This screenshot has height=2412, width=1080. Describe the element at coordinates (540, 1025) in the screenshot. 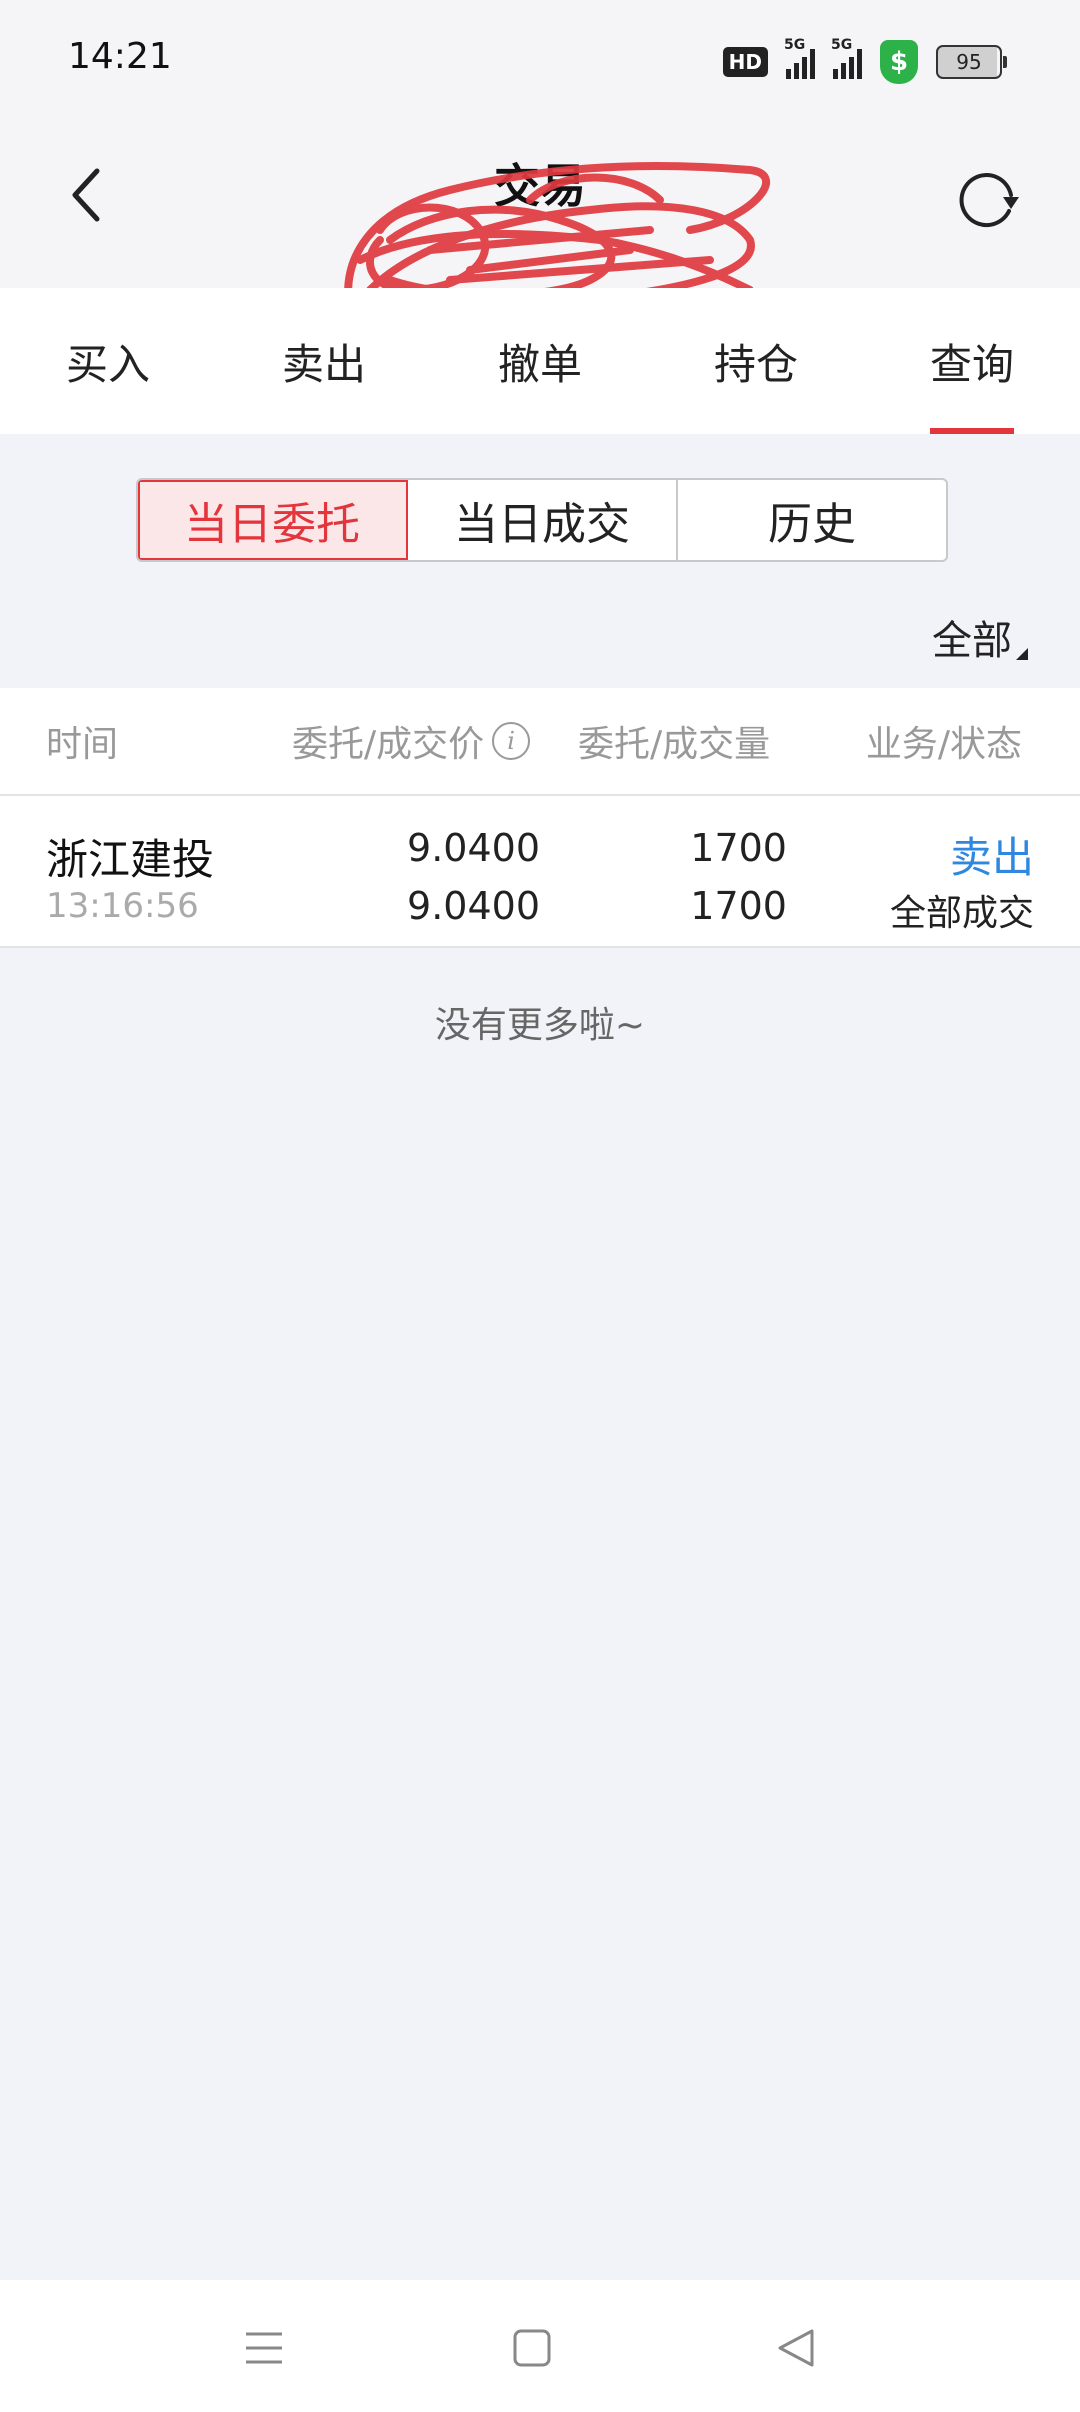

I see `no-more-text: 没有更多啦~` at that location.